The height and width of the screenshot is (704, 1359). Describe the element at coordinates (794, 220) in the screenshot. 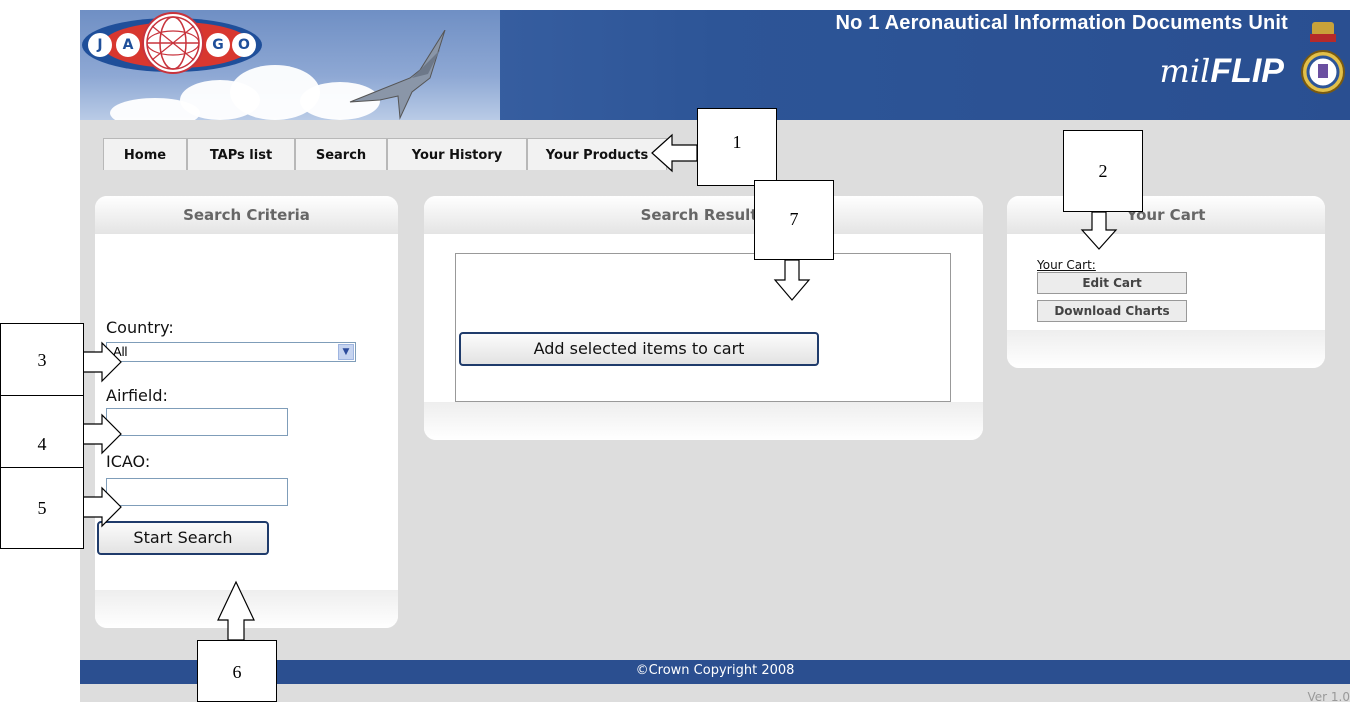

I see `callout-7: 7` at that location.